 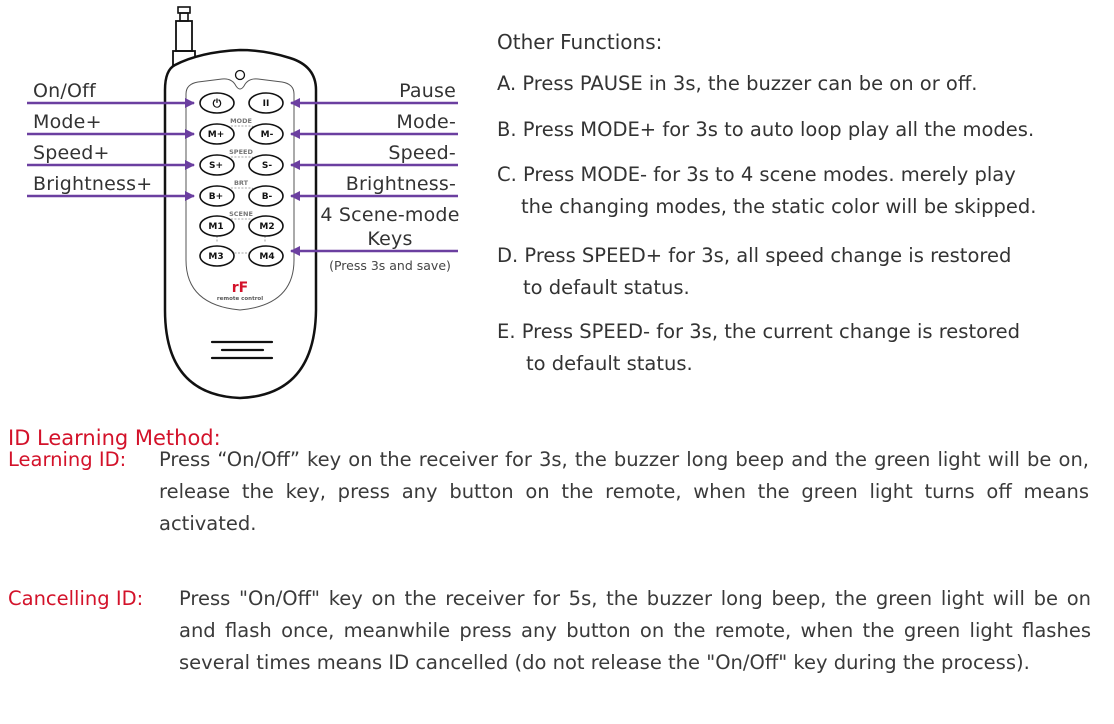 What do you see at coordinates (64, 91) in the screenshot?
I see `label-on-off: On/Off` at bounding box center [64, 91].